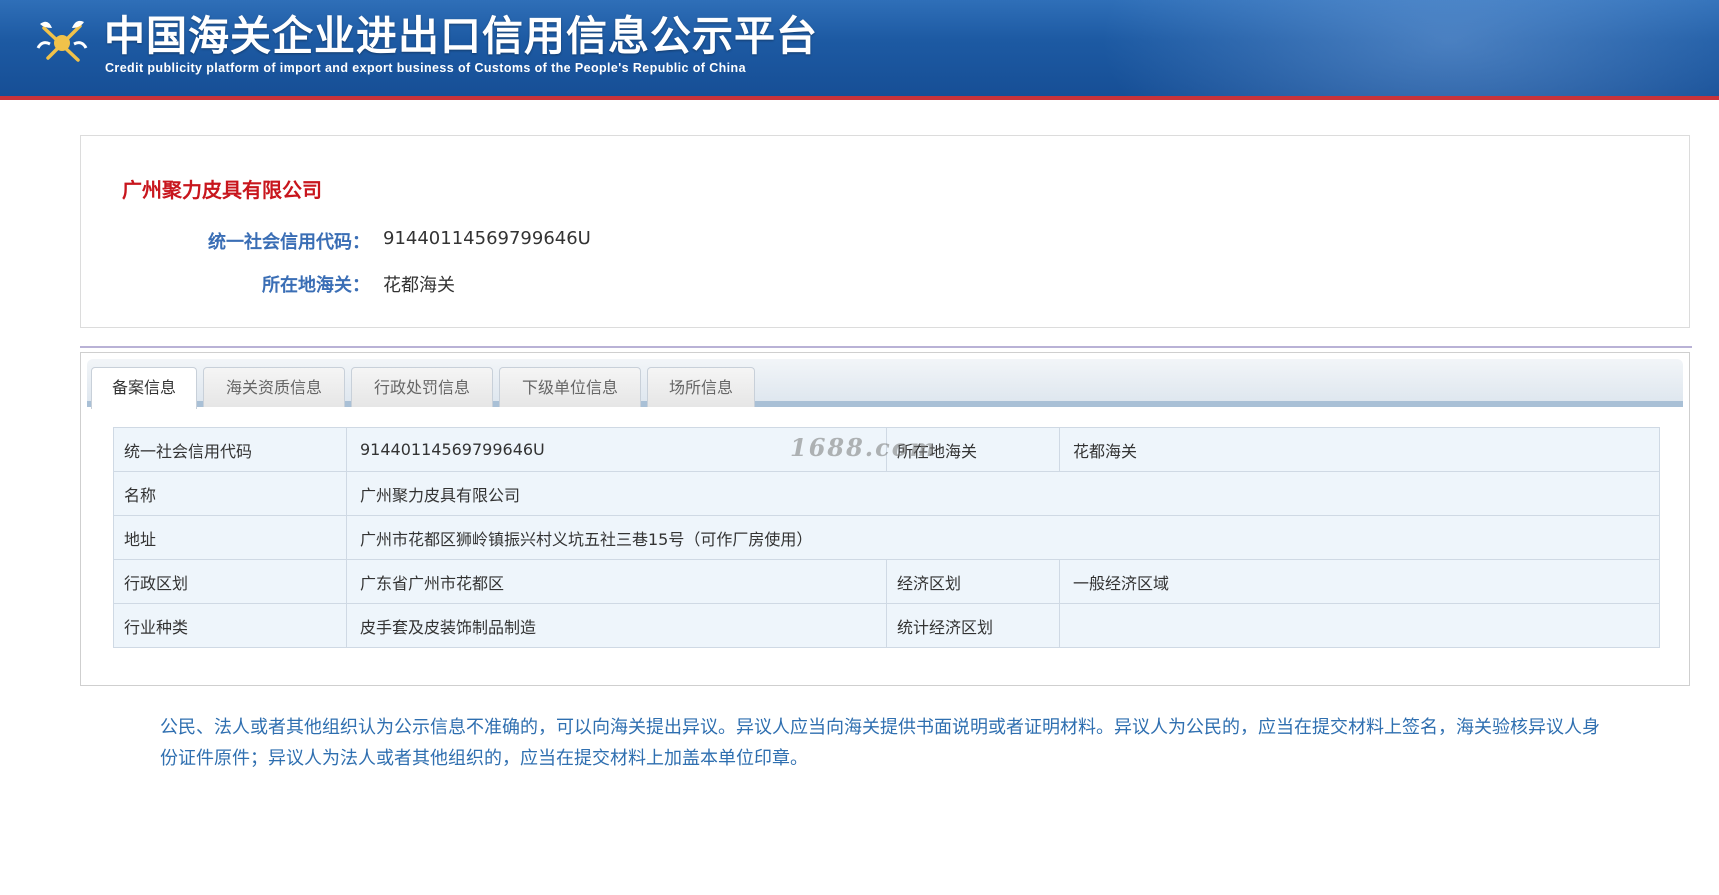  Describe the element at coordinates (316, 285) in the screenshot. I see `summary-customs-label: 所在地海关：` at that location.